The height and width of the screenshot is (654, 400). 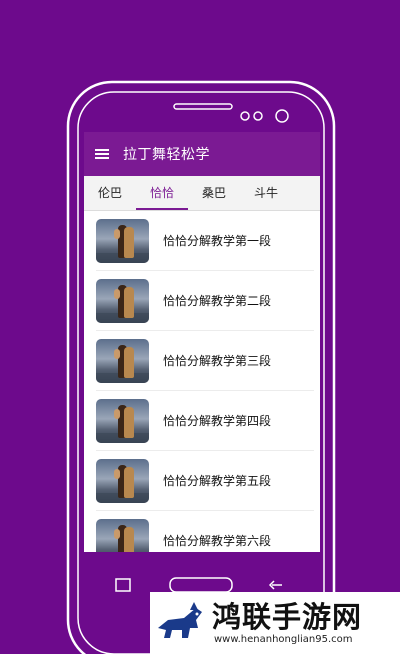 What do you see at coordinates (266, 193) in the screenshot?
I see `tab-paso-doble: 斗牛` at bounding box center [266, 193].